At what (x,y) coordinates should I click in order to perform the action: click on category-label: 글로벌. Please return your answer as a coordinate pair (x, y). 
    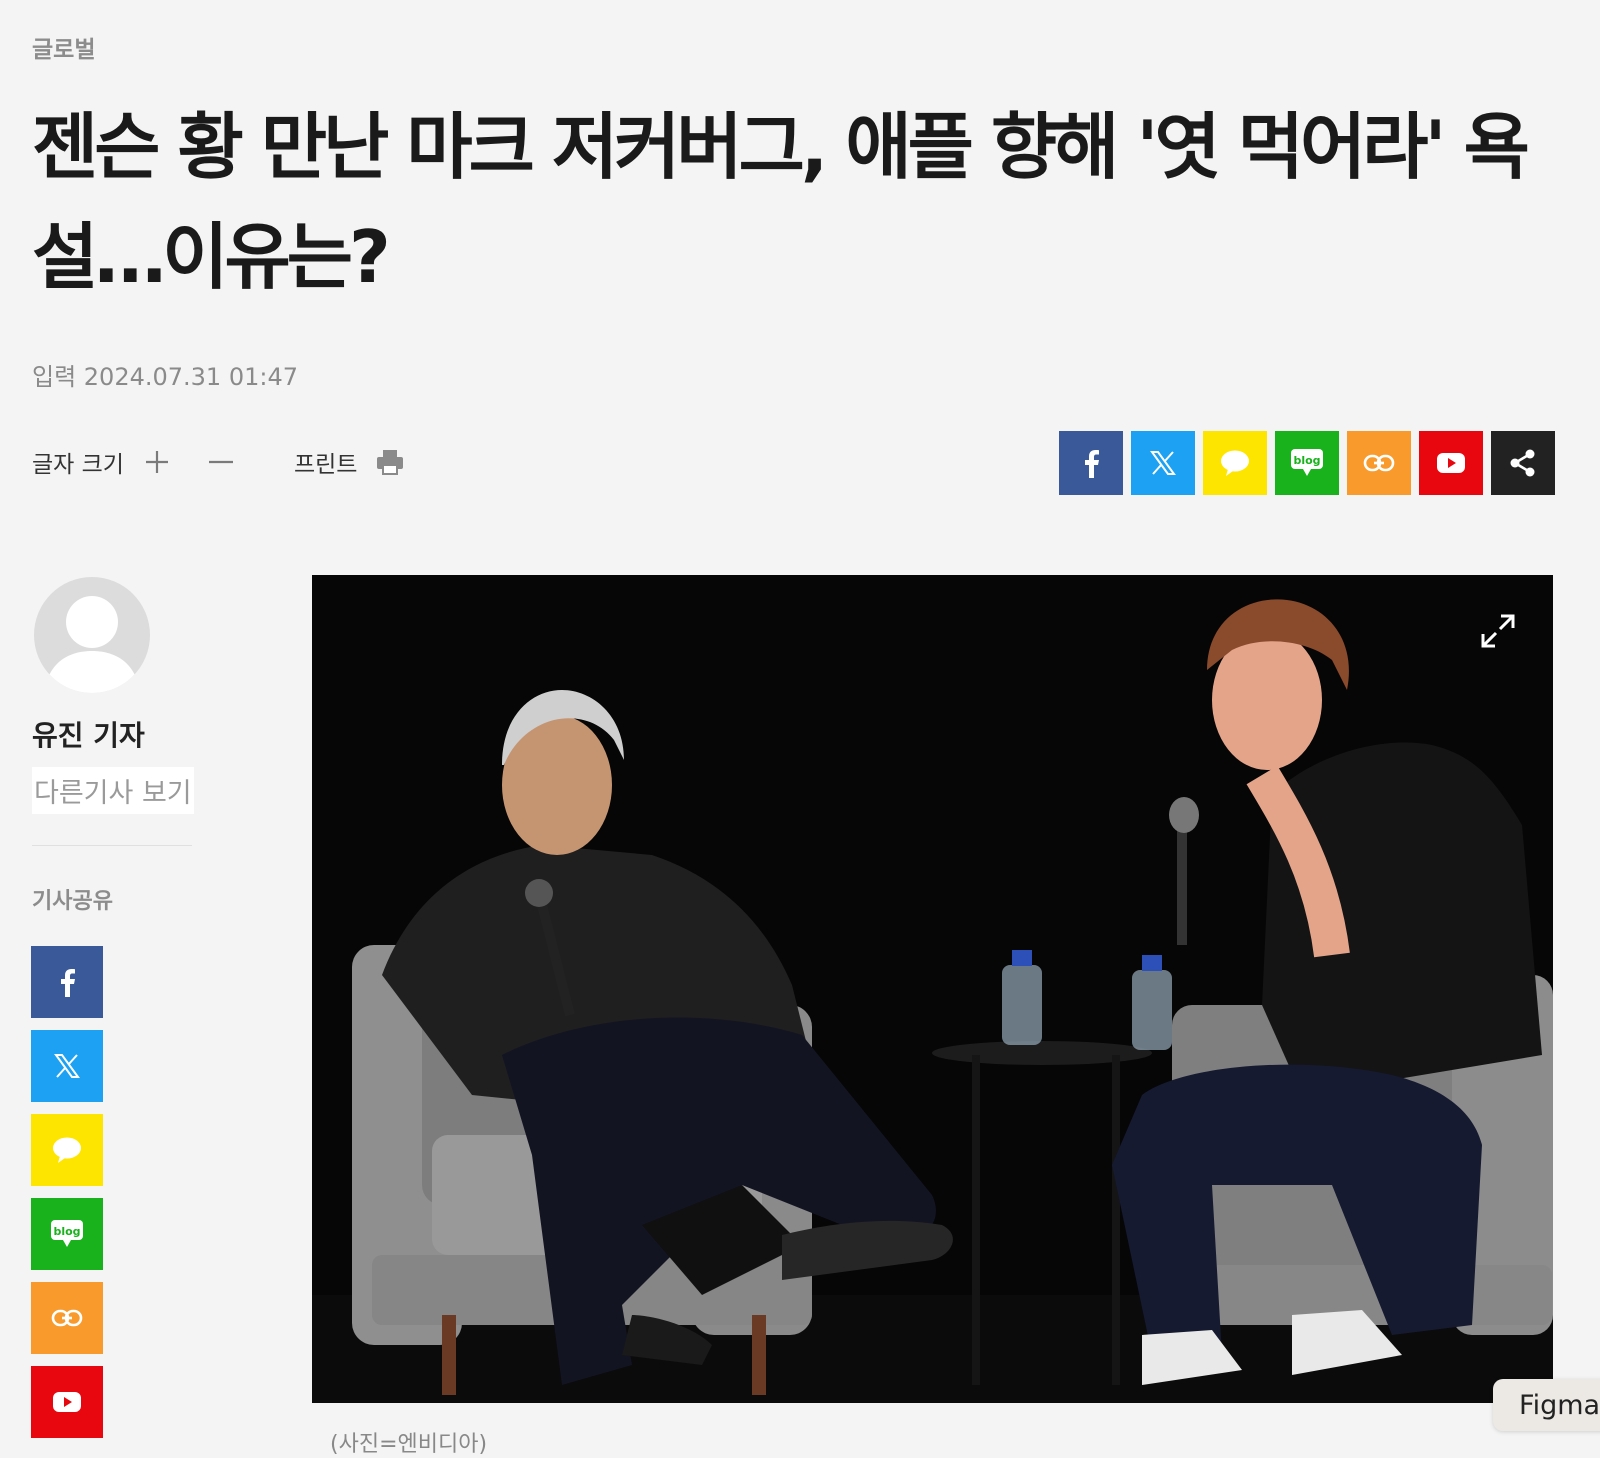
    Looking at the image, I should click on (63, 47).